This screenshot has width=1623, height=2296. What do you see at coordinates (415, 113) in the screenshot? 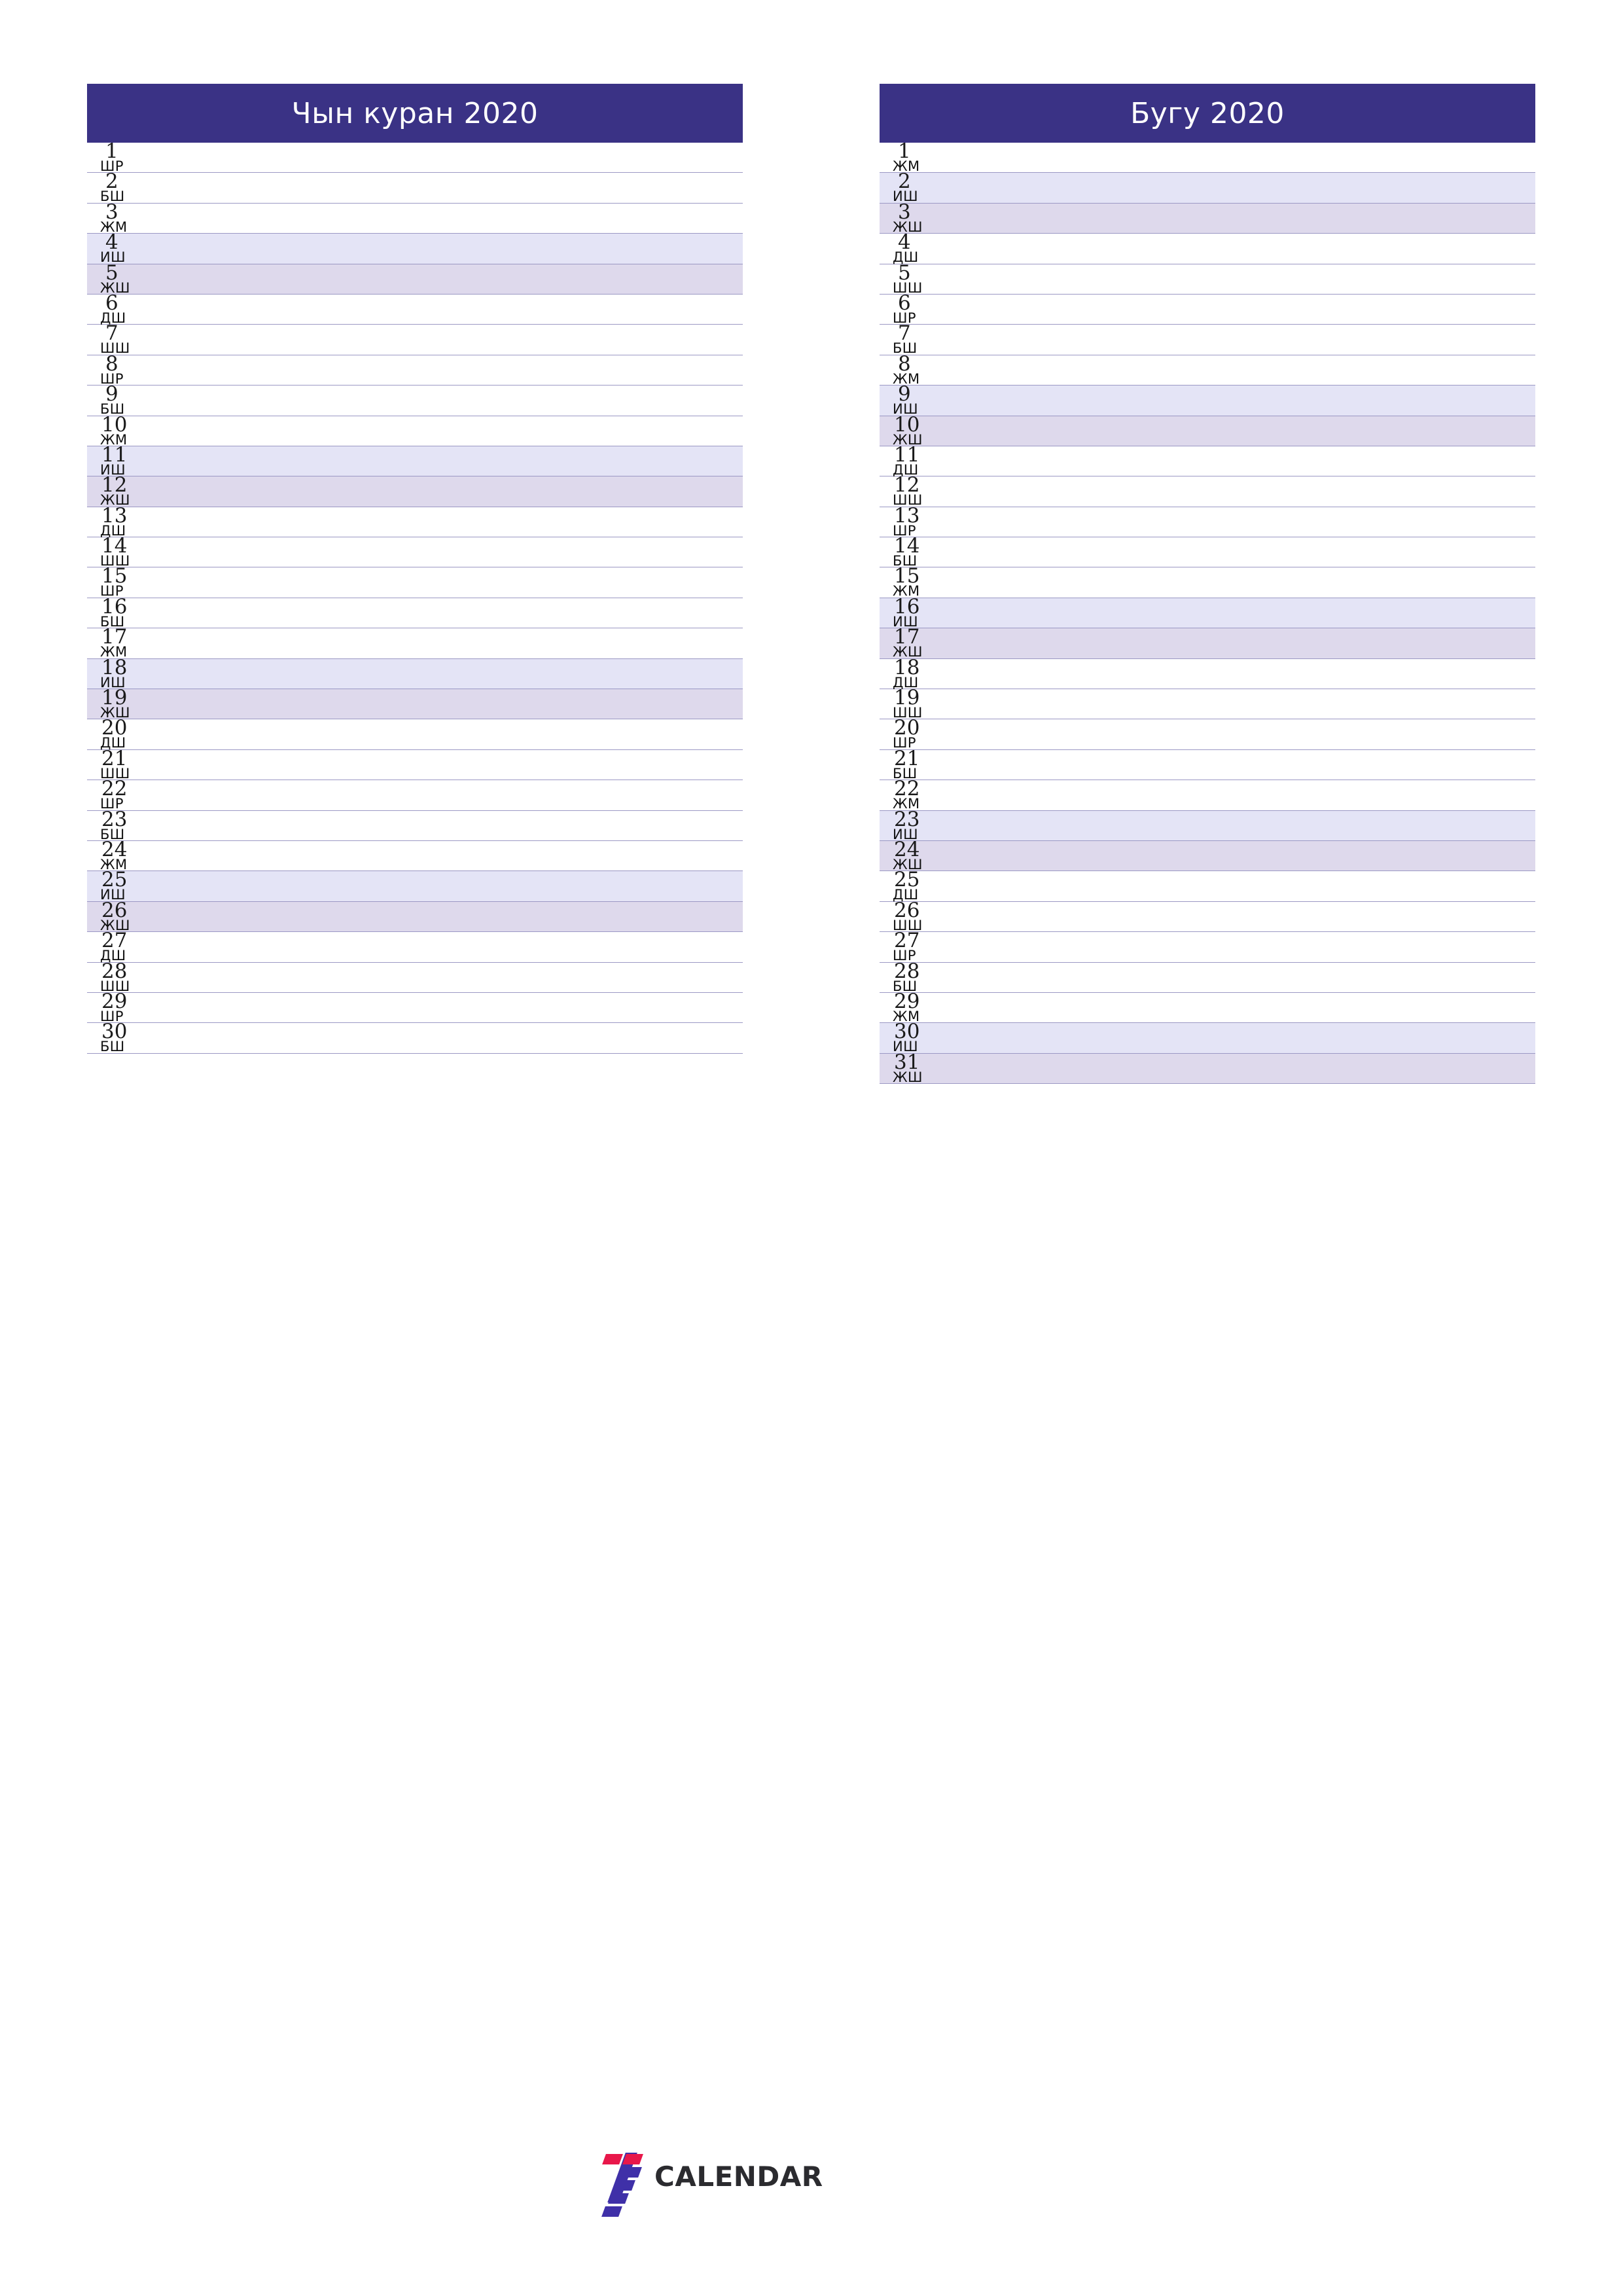
I see `month-title-left: Чын куран 2020` at bounding box center [415, 113].